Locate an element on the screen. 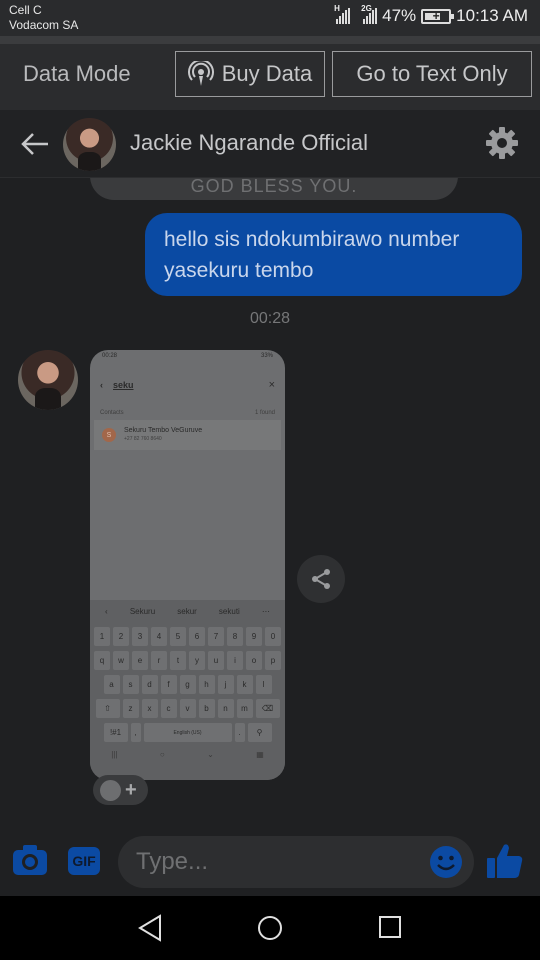 The image size is (540, 960). image-nav-bar: ||| ○ ⌄ ▦ is located at coordinates (187, 754).